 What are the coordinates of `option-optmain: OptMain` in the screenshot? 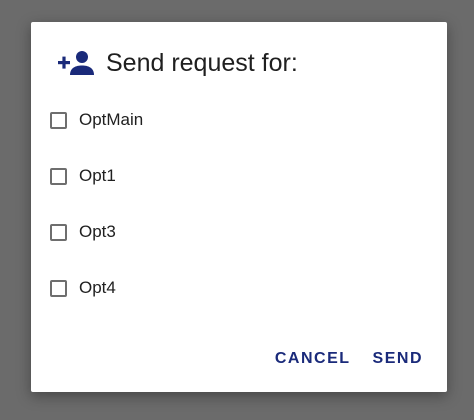 It's located at (96, 120).